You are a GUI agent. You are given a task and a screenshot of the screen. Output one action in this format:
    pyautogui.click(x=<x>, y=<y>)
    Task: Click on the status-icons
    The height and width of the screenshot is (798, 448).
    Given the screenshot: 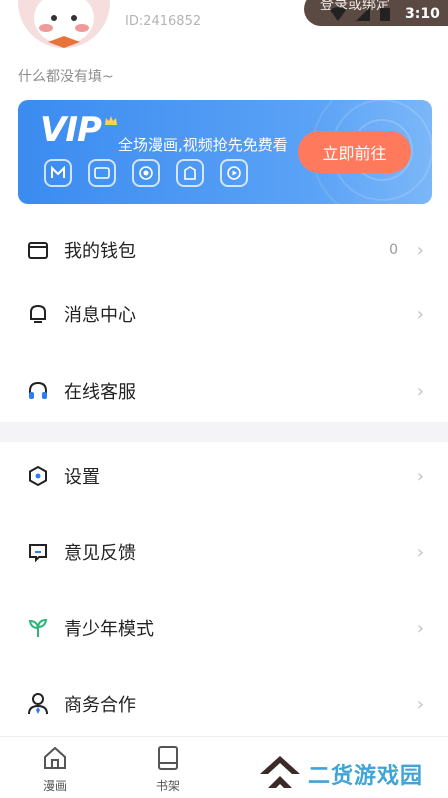 What is the action you would take?
    pyautogui.click(x=360, y=15)
    